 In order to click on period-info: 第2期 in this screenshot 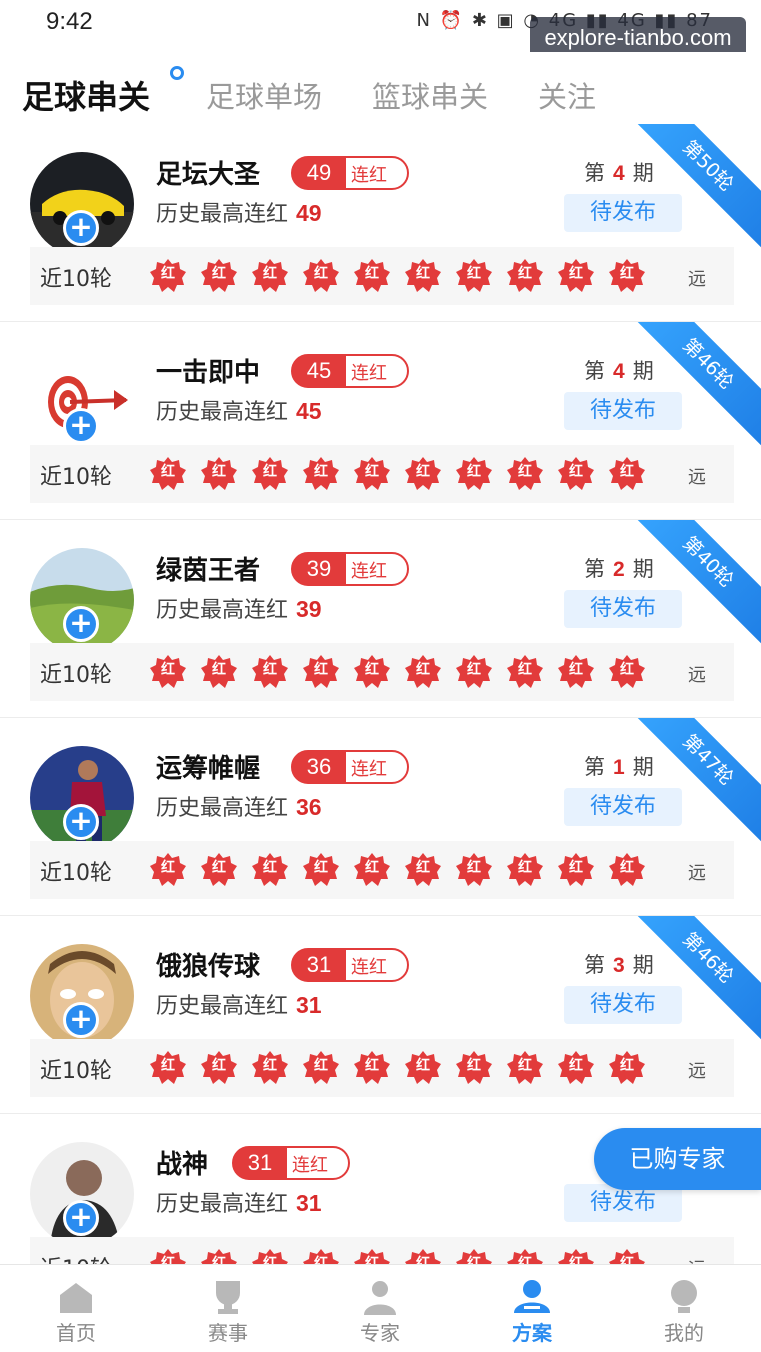, I will do `click(619, 568)`.